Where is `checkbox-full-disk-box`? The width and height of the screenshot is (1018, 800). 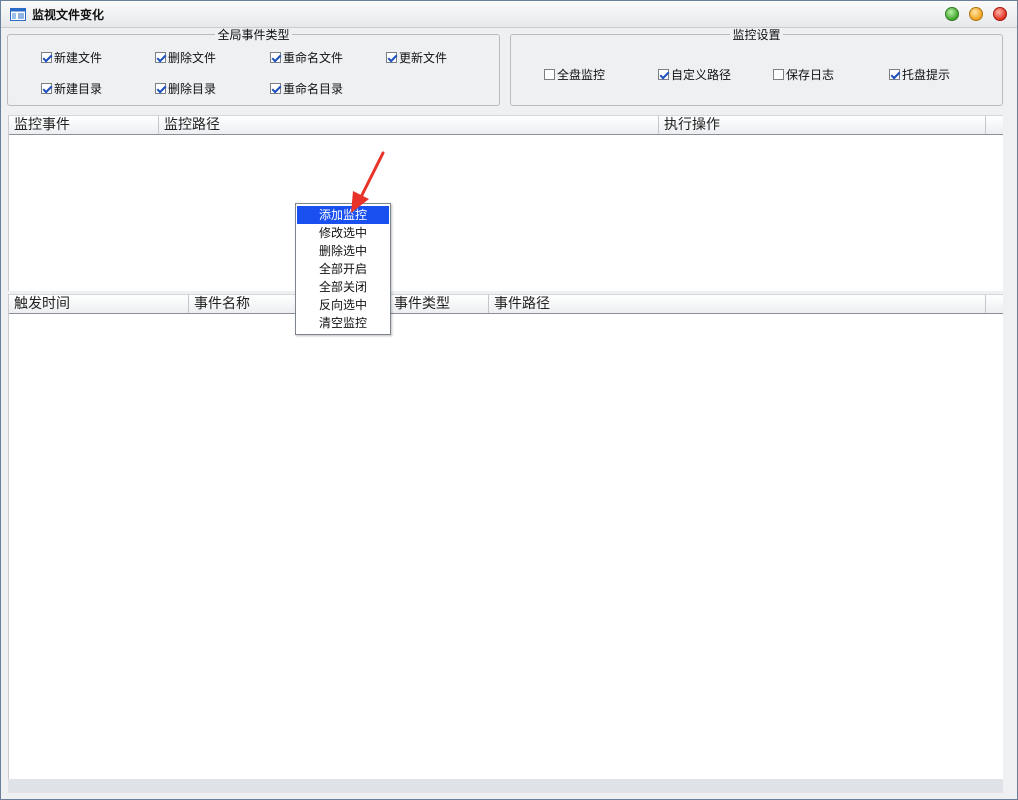 checkbox-full-disk-box is located at coordinates (549, 74).